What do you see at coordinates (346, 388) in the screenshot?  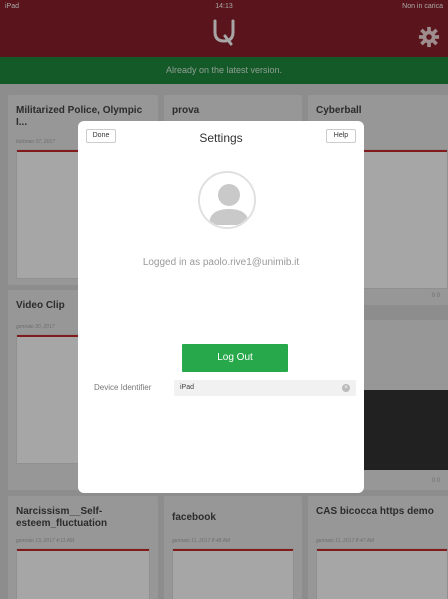 I see `clear-icon: ×` at bounding box center [346, 388].